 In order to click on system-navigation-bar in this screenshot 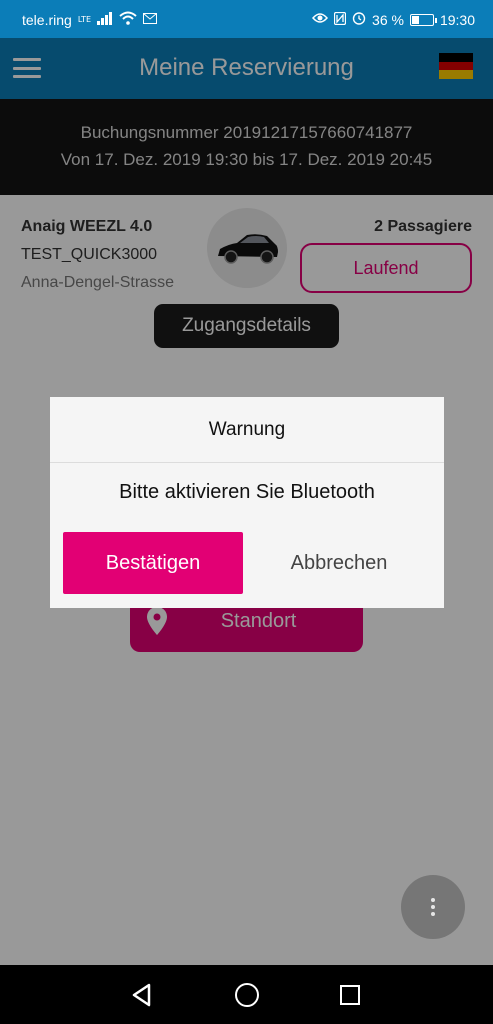, I will do `click(246, 994)`.